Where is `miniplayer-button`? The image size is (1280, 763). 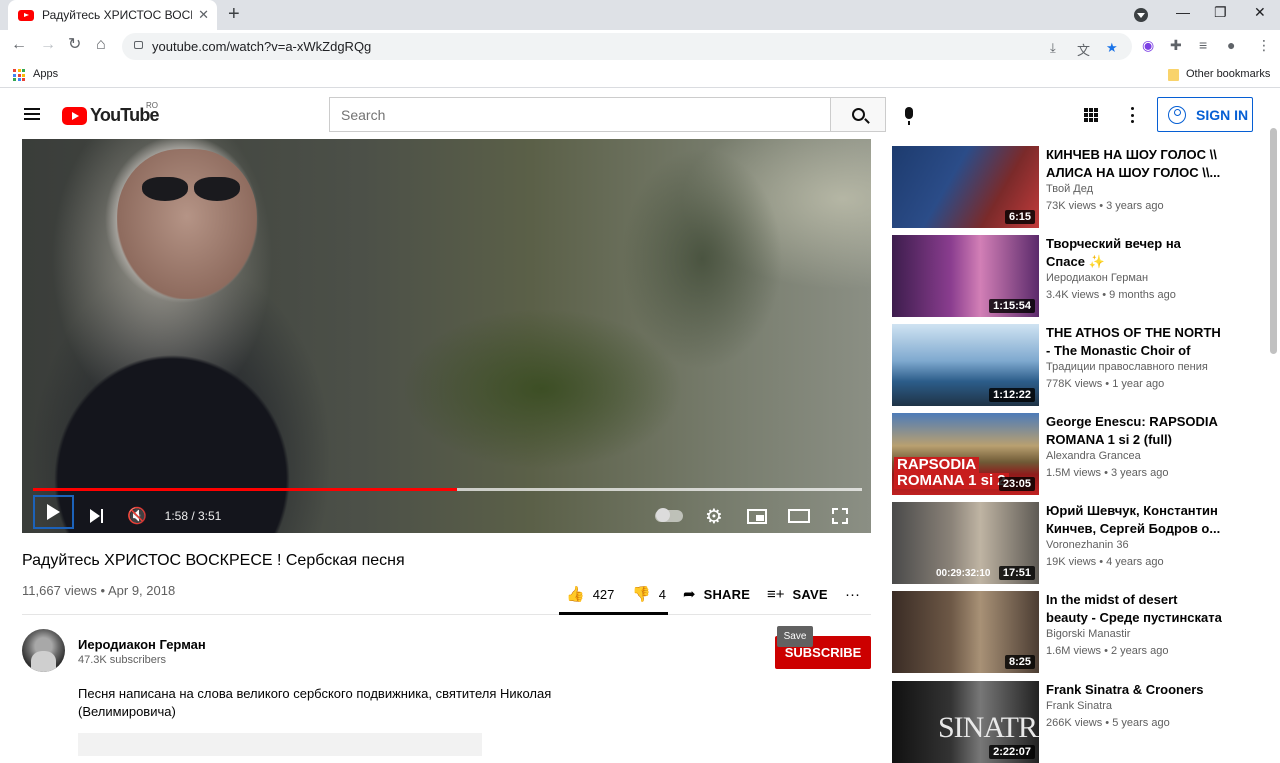 miniplayer-button is located at coordinates (757, 516).